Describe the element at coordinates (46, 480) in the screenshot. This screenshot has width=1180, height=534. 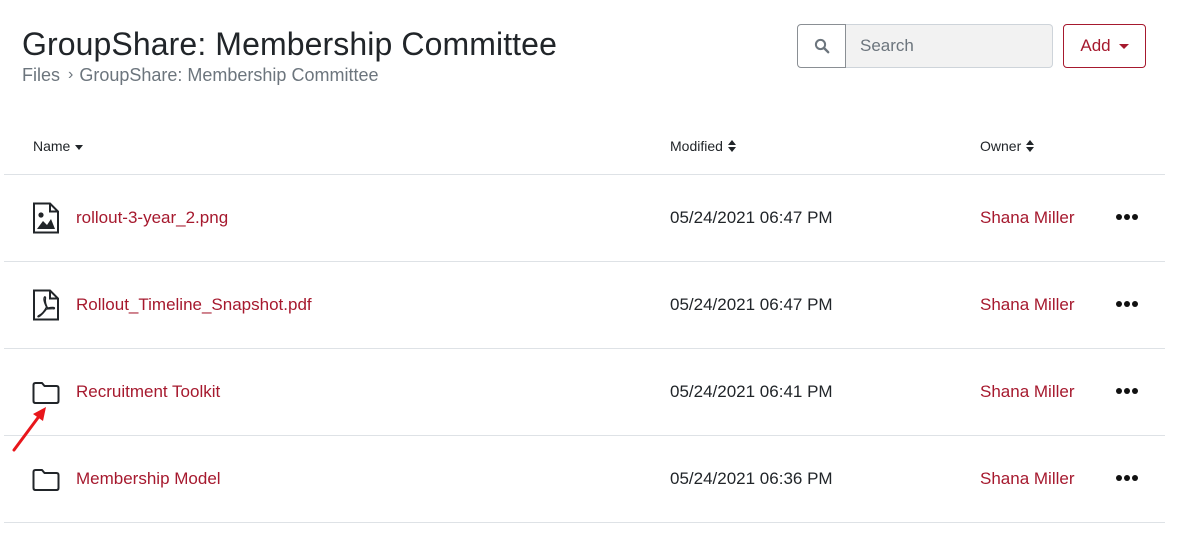
I see `folder-icon` at that location.